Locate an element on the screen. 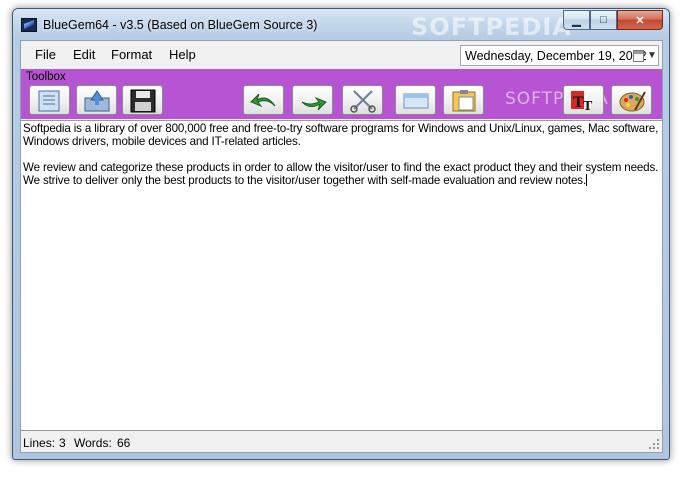  text-caret is located at coordinates (587, 180).